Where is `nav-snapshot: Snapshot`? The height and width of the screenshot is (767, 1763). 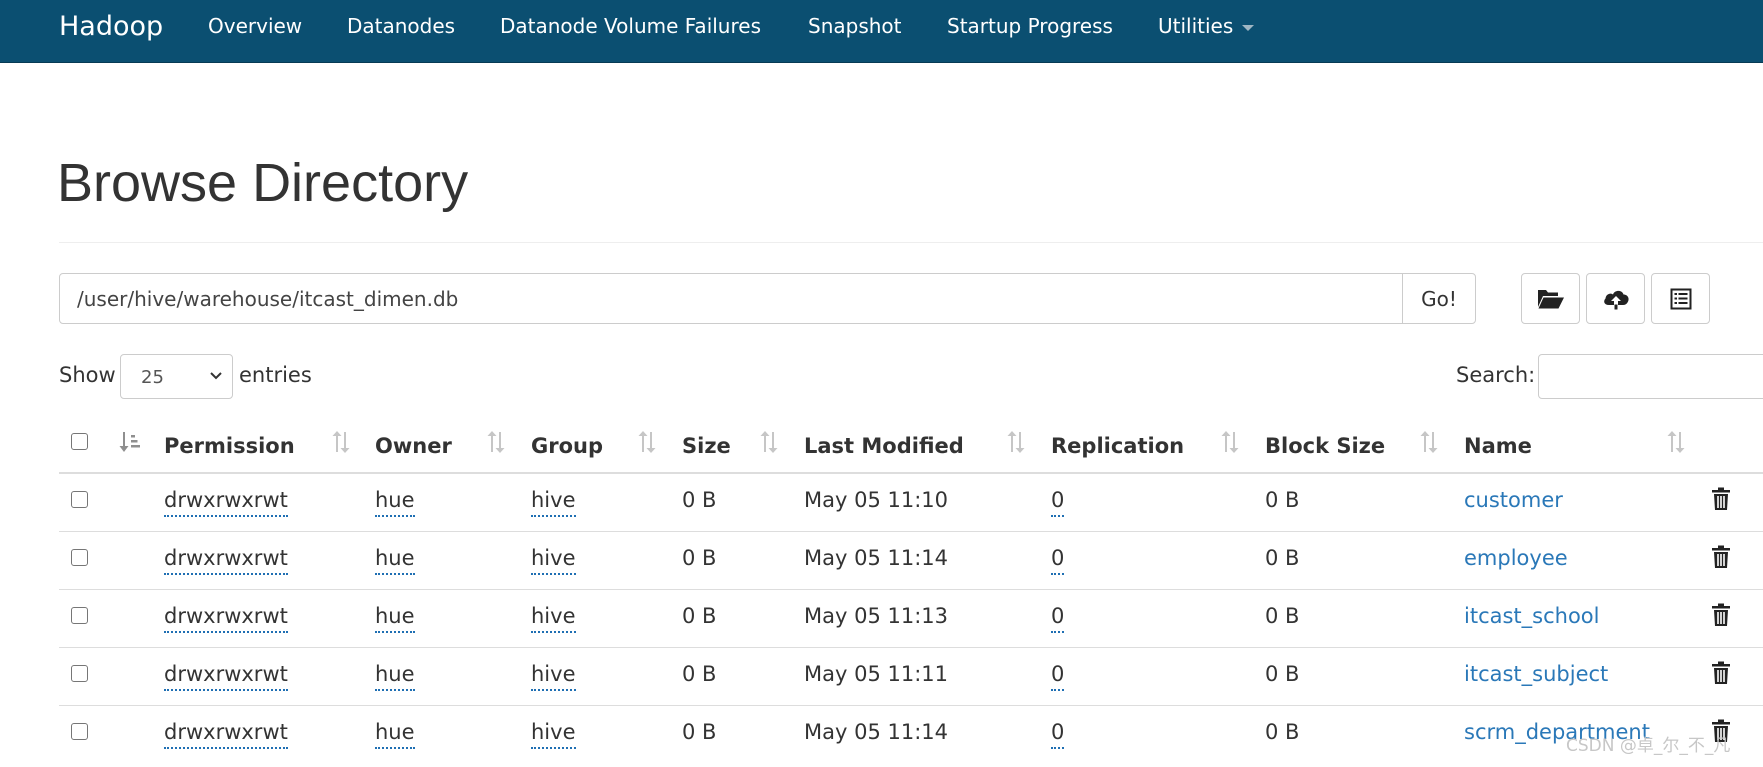
nav-snapshot: Snapshot is located at coordinates (855, 26).